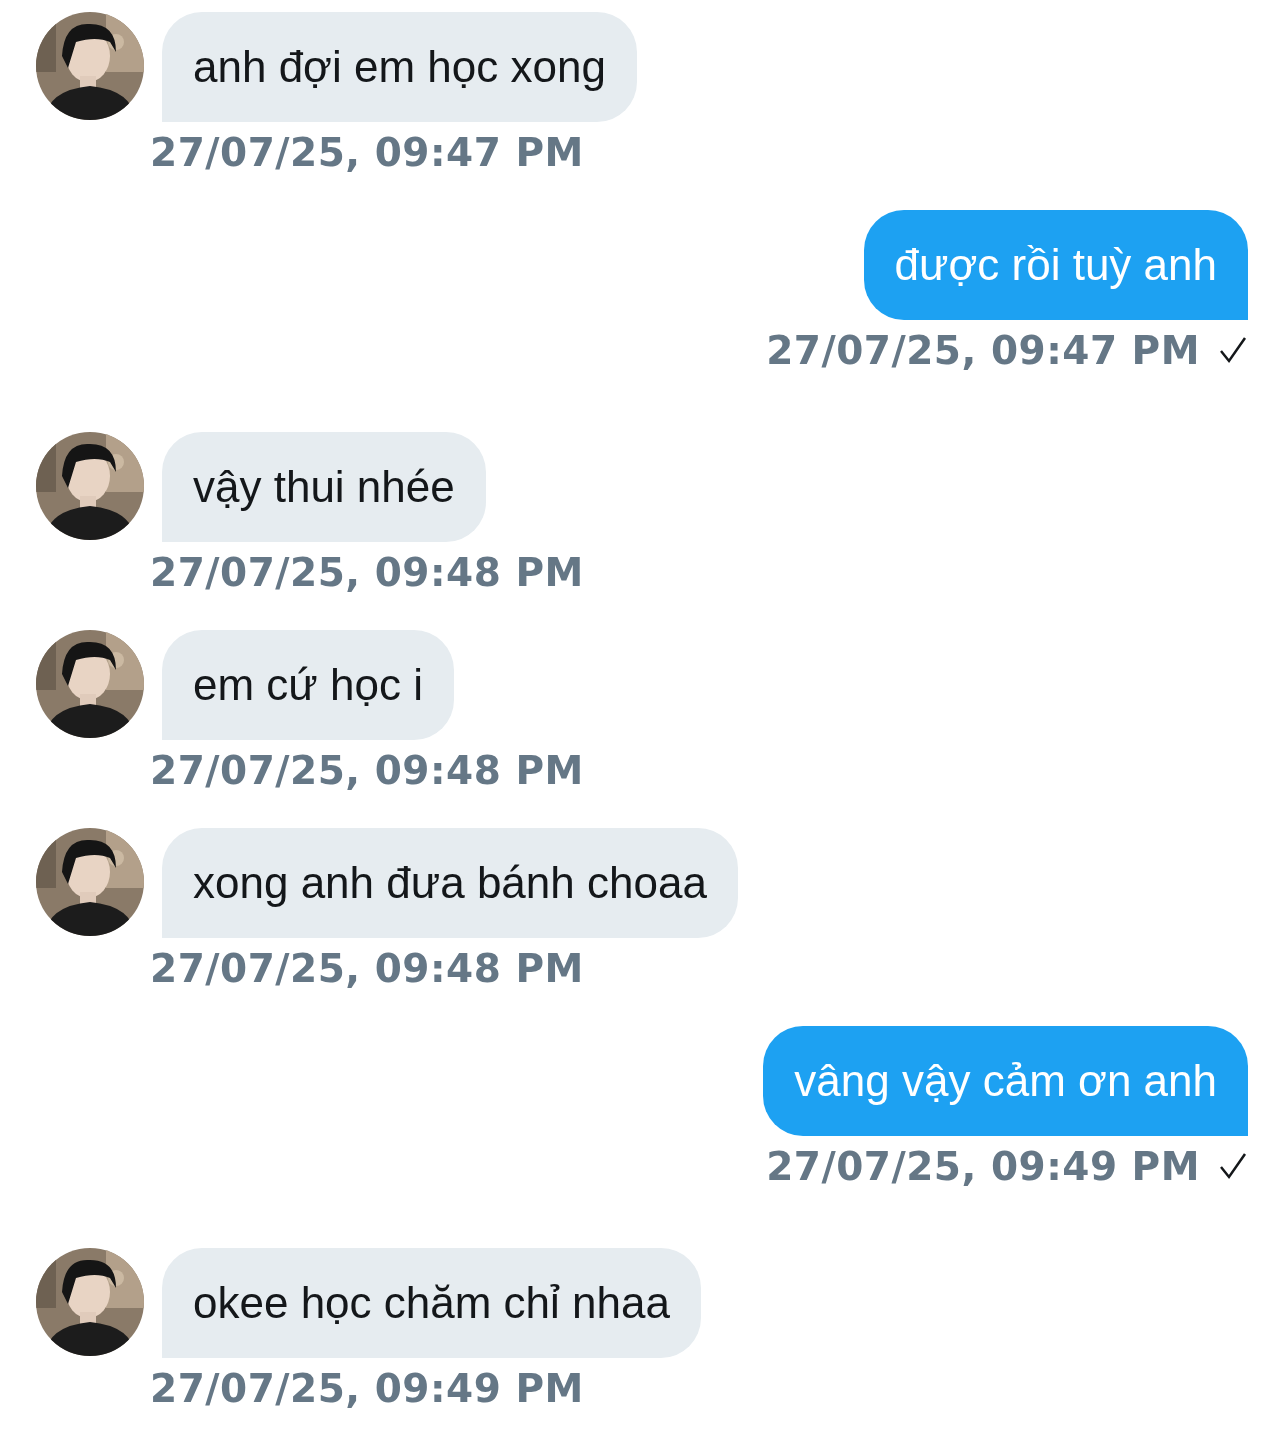 Image resolution: width=1284 pixels, height=1449 pixels. Describe the element at coordinates (431, 1303) in the screenshot. I see `message-bubble: okee học chăm chỉ nhaa` at that location.